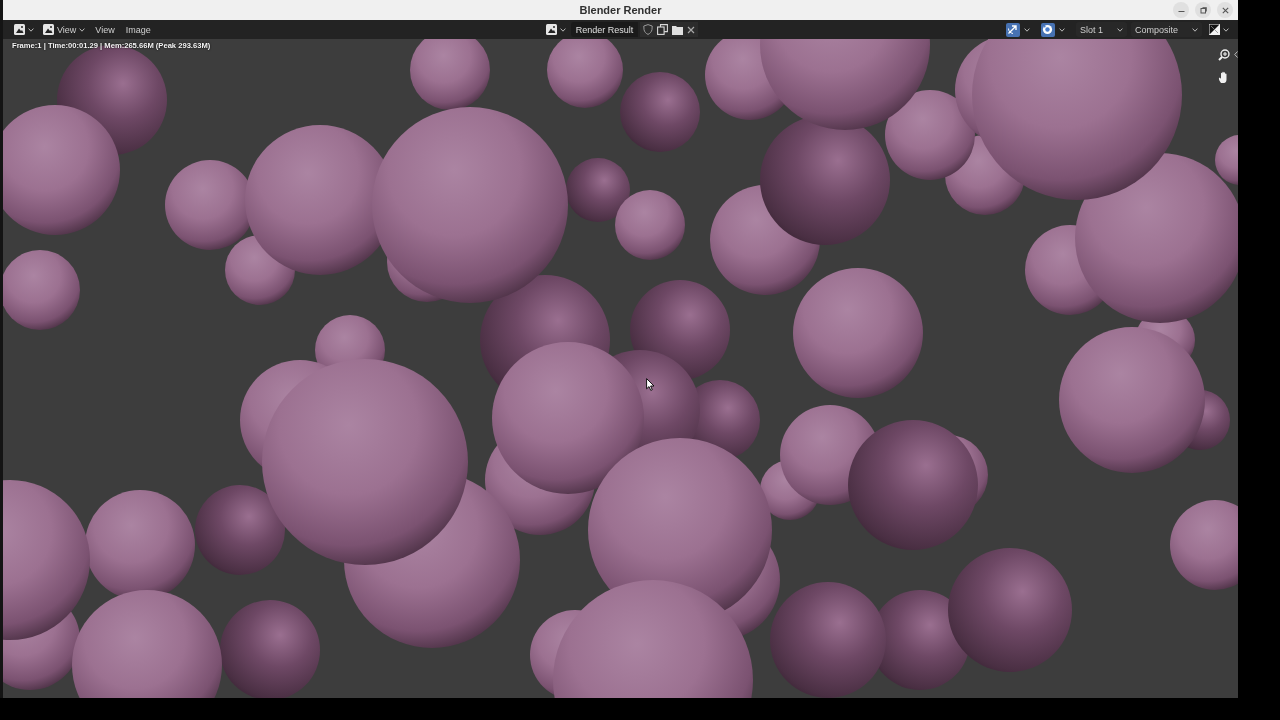 The width and height of the screenshot is (1280, 720). I want to click on arrow-icon, so click(1013, 29).